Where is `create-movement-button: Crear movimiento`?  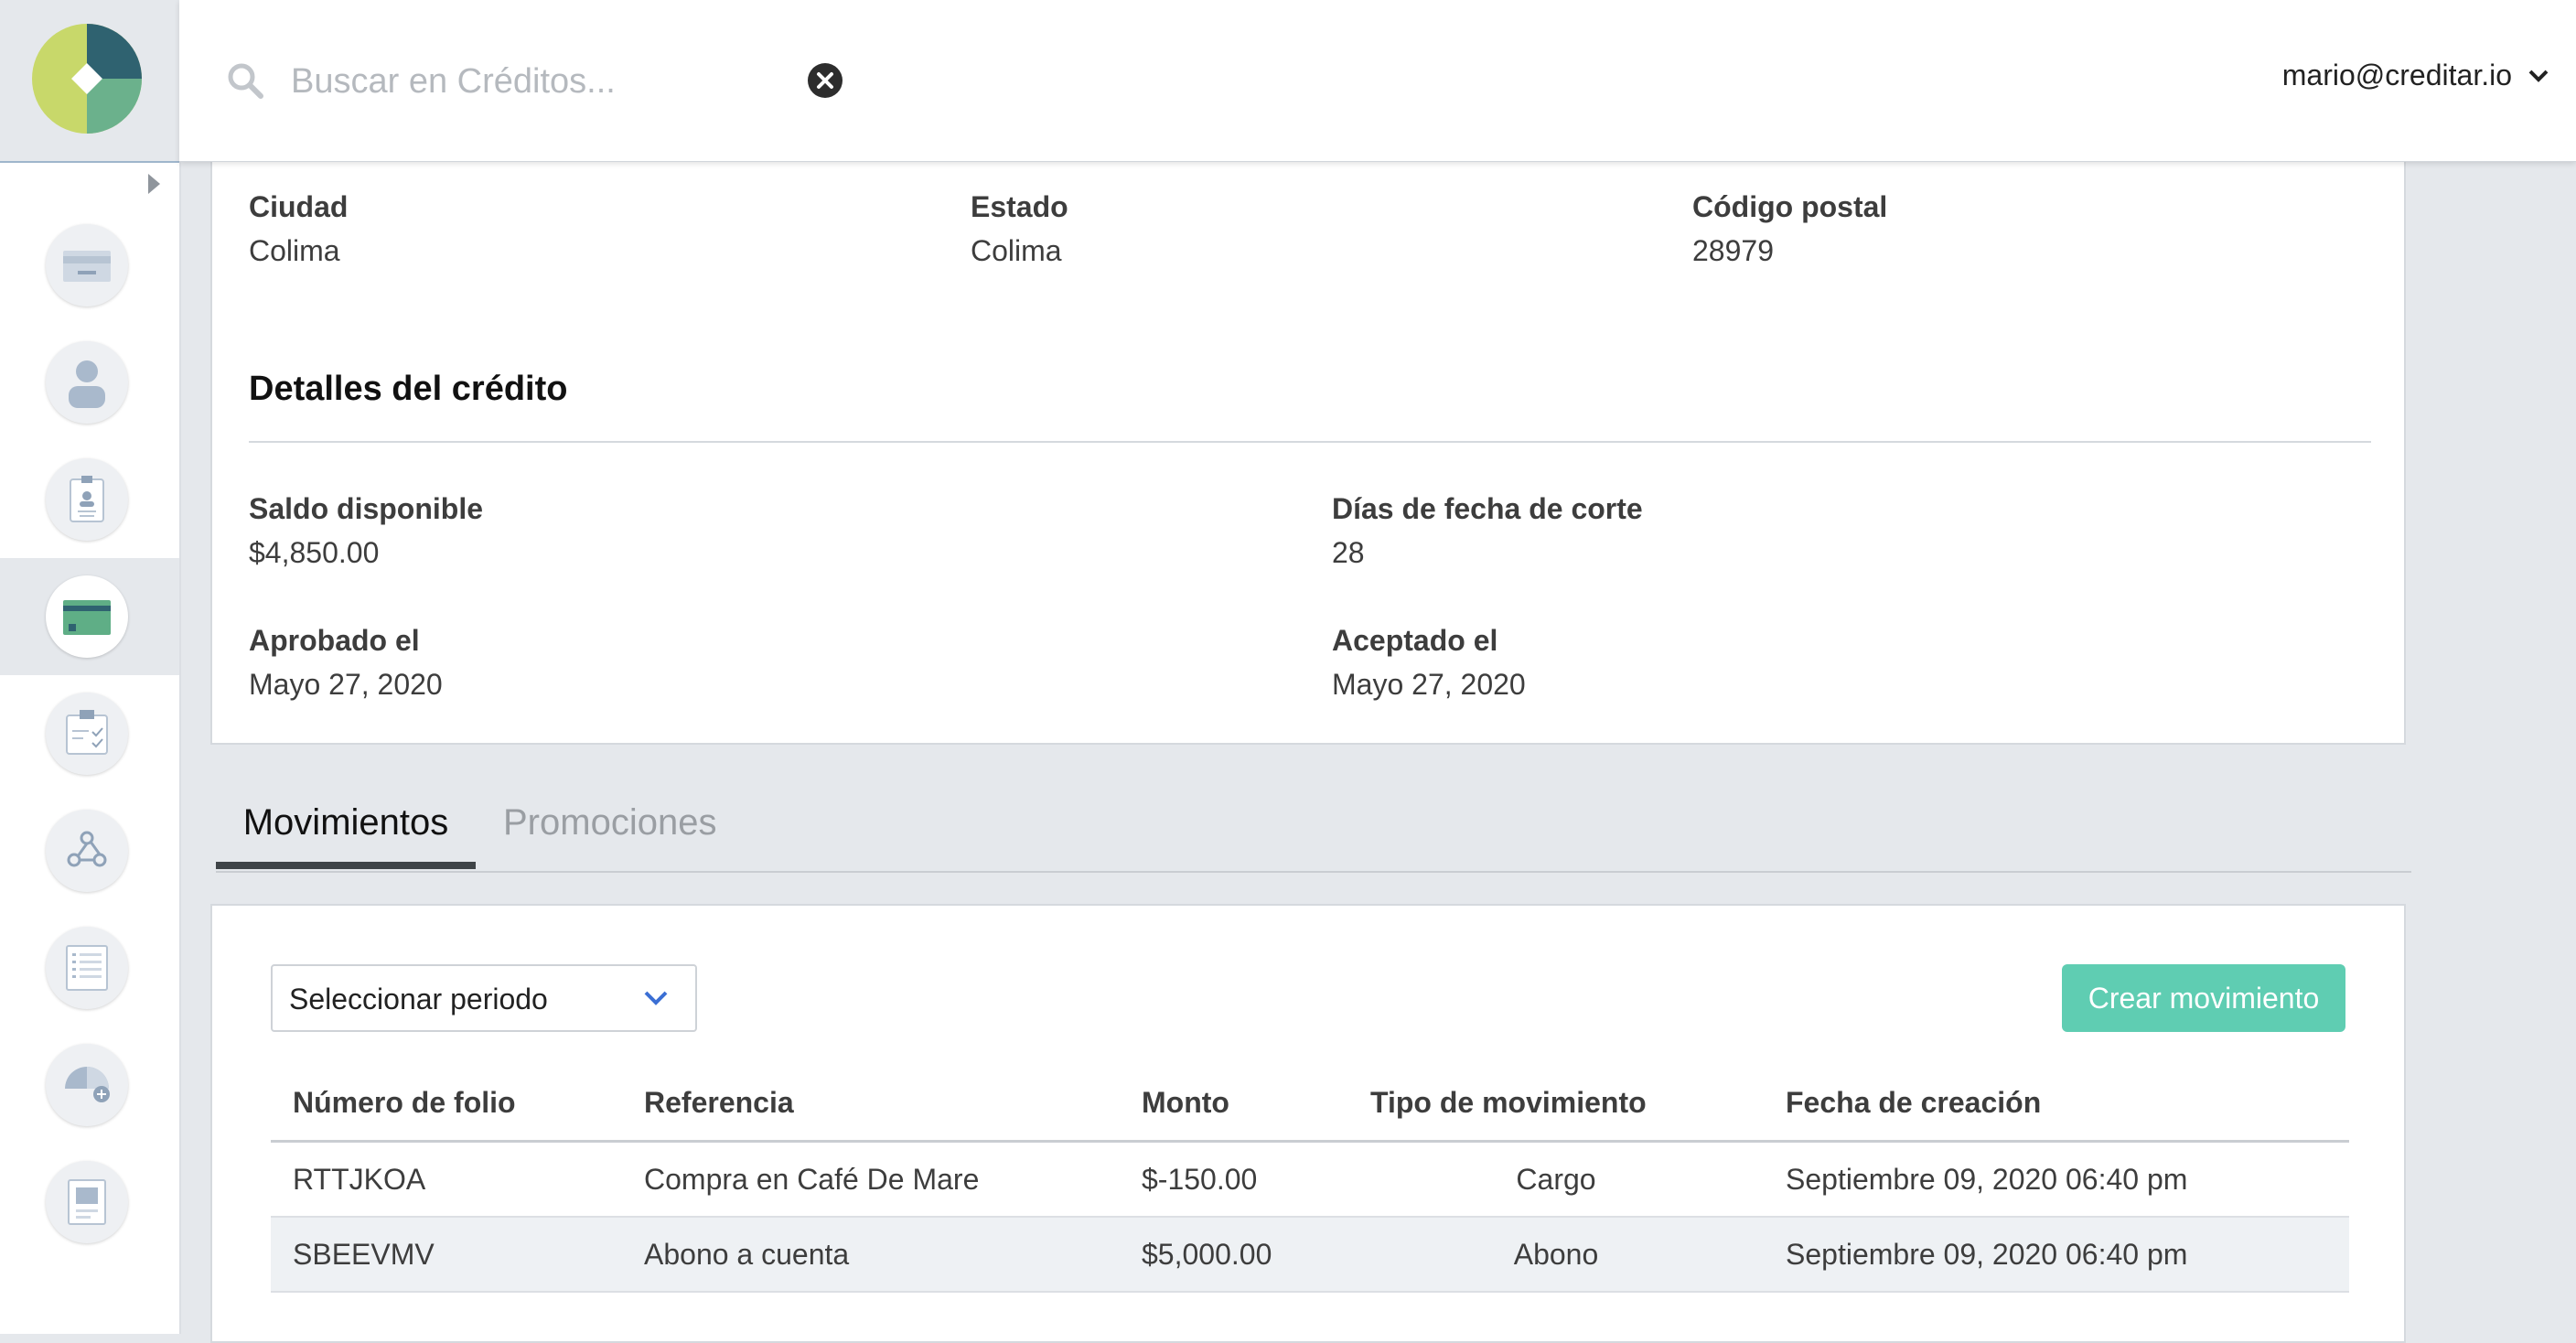
create-movement-button: Crear movimiento is located at coordinates (2204, 998).